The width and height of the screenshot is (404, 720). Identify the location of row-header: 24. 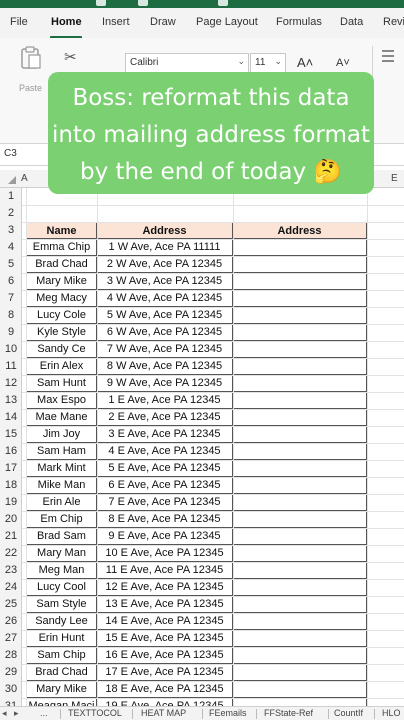
(11, 587).